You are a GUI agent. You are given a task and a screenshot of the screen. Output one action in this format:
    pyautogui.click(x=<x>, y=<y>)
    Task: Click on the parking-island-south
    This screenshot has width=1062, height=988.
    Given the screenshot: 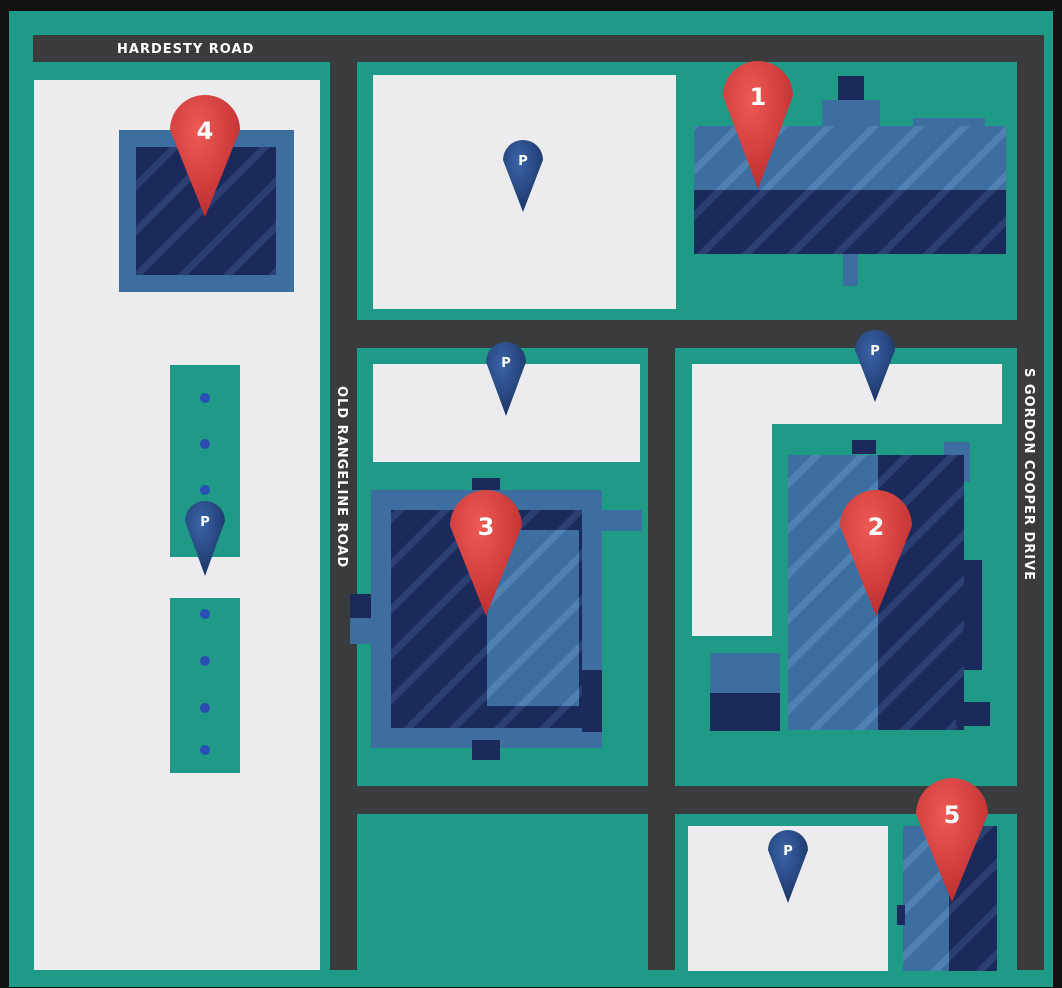 What is the action you would take?
    pyautogui.click(x=205, y=685)
    